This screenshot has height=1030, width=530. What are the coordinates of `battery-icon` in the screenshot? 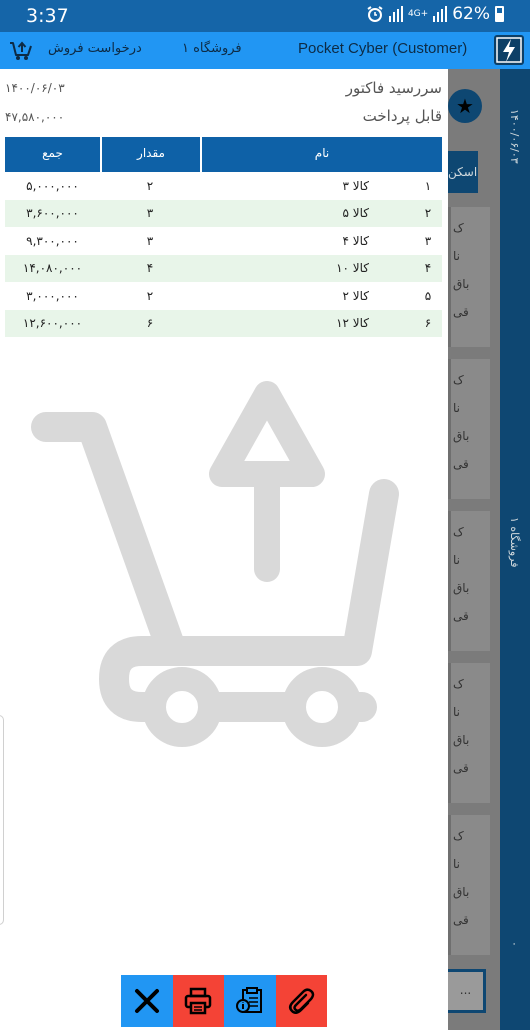 It's located at (499, 14).